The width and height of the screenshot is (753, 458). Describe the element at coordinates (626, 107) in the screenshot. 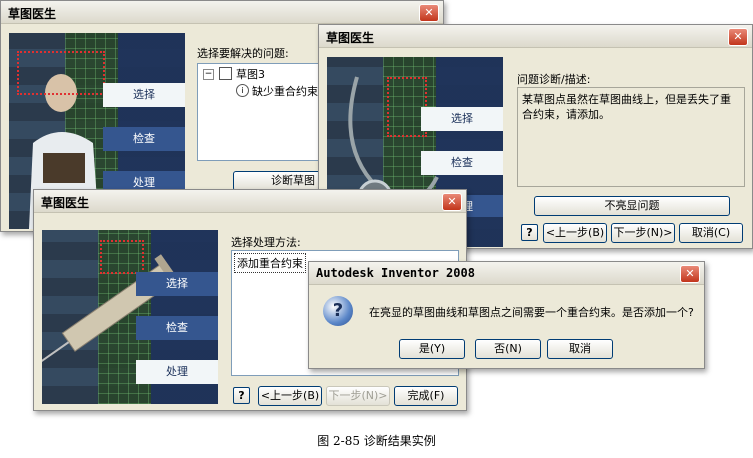

I see `diagnosis-text: 某草图点虽然在草图曲线上，但是丢失了重合约束，请添加。` at that location.